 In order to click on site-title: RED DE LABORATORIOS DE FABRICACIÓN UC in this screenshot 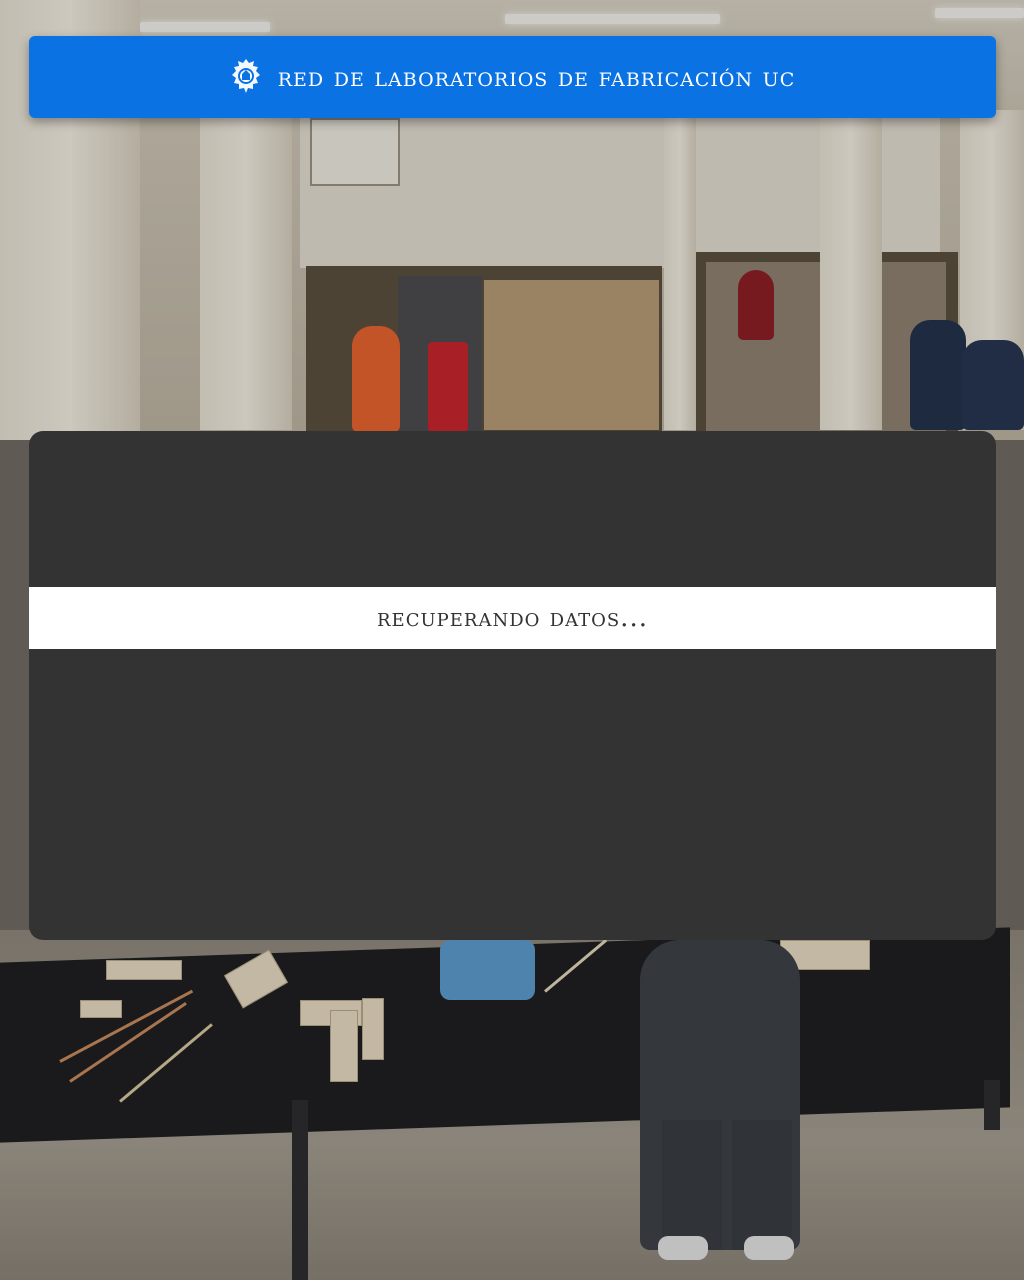, I will do `click(536, 77)`.